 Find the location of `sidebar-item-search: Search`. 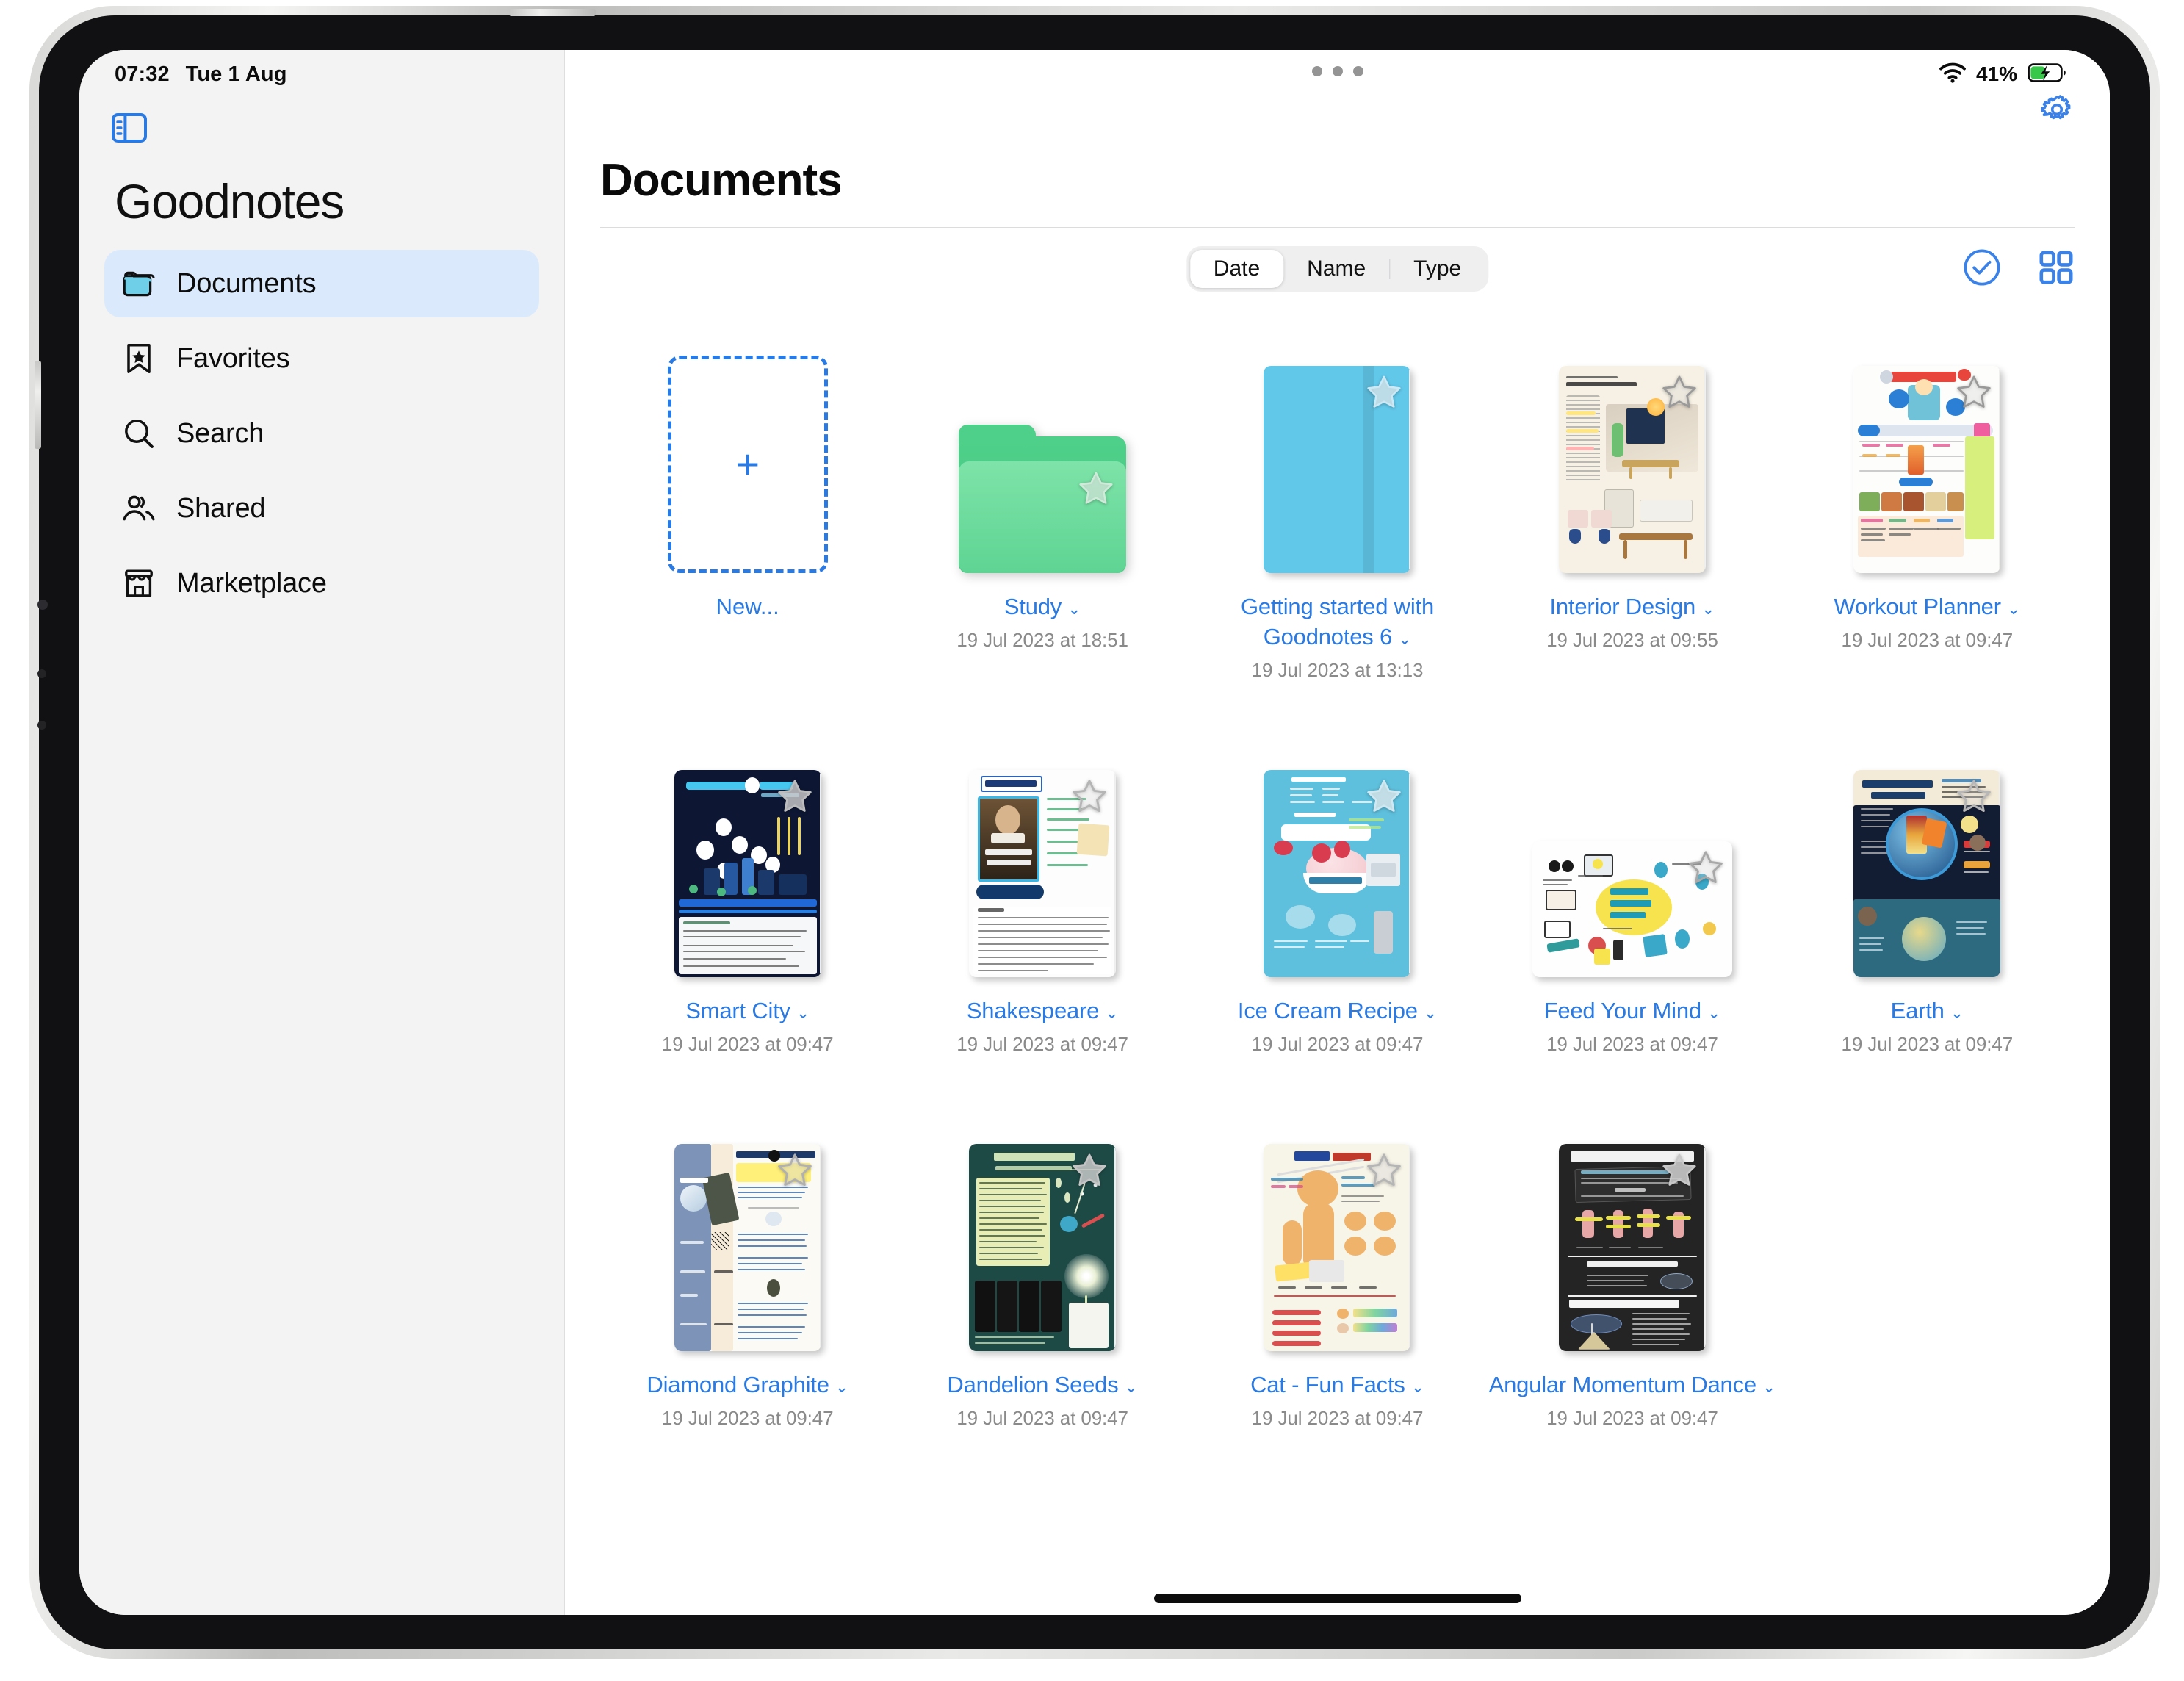

sidebar-item-search: Search is located at coordinates (321, 433).